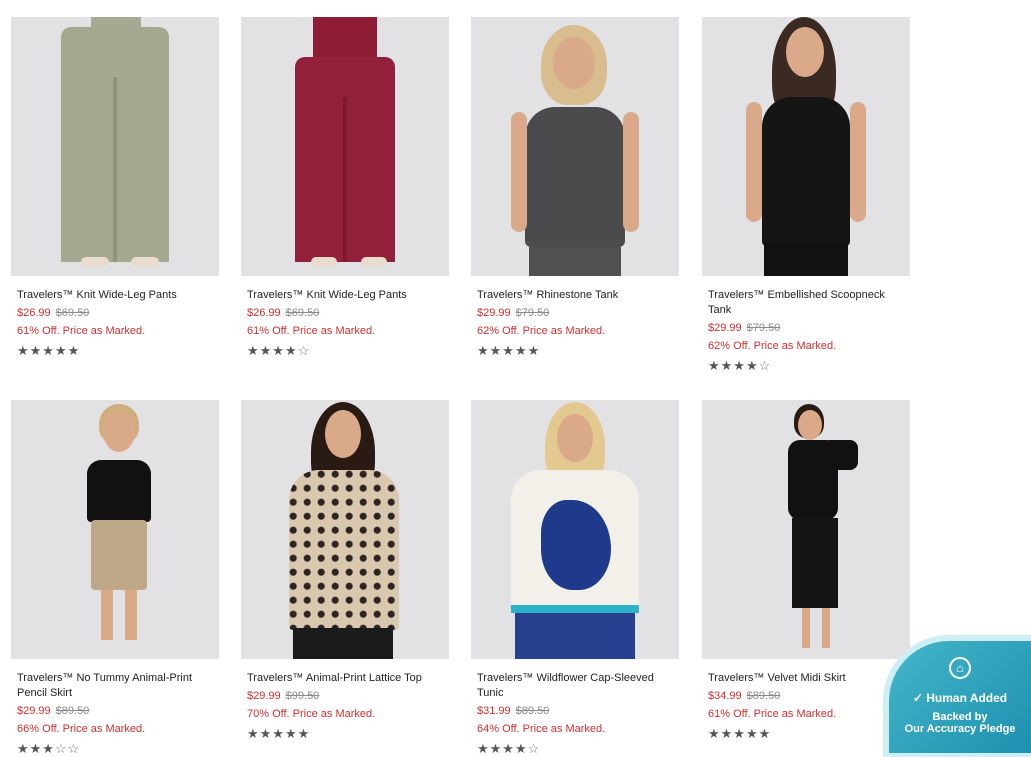 This screenshot has height=757, width=1031. I want to click on price: $29.99 $89.50, so click(115, 711).